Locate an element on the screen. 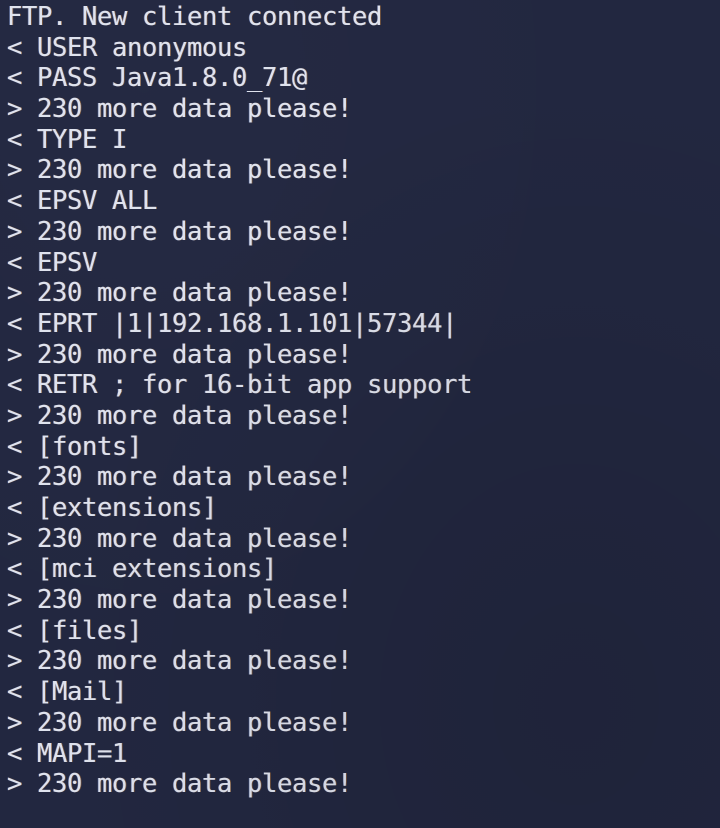 This screenshot has width=720, height=828. log-line-request: < [Mail] is located at coordinates (67, 692).